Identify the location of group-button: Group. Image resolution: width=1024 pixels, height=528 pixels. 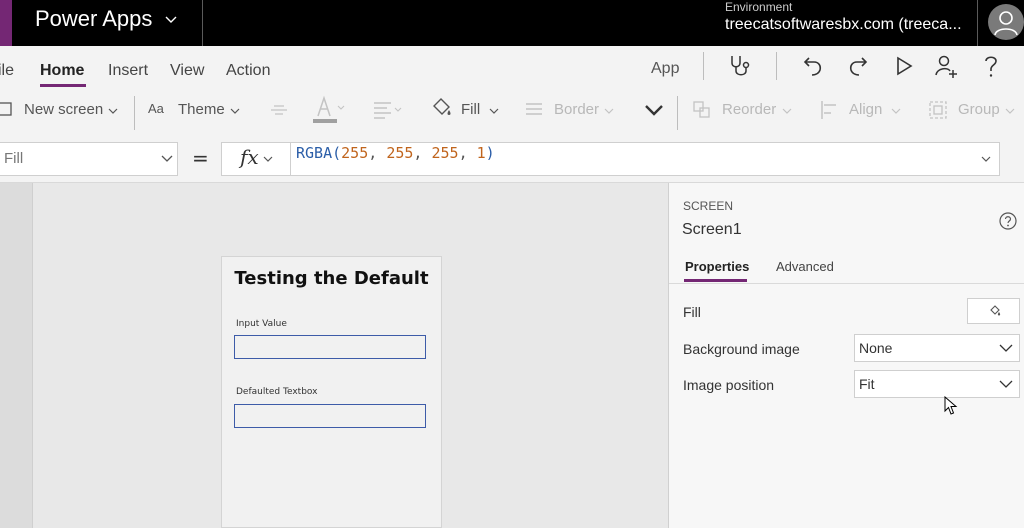
(979, 109).